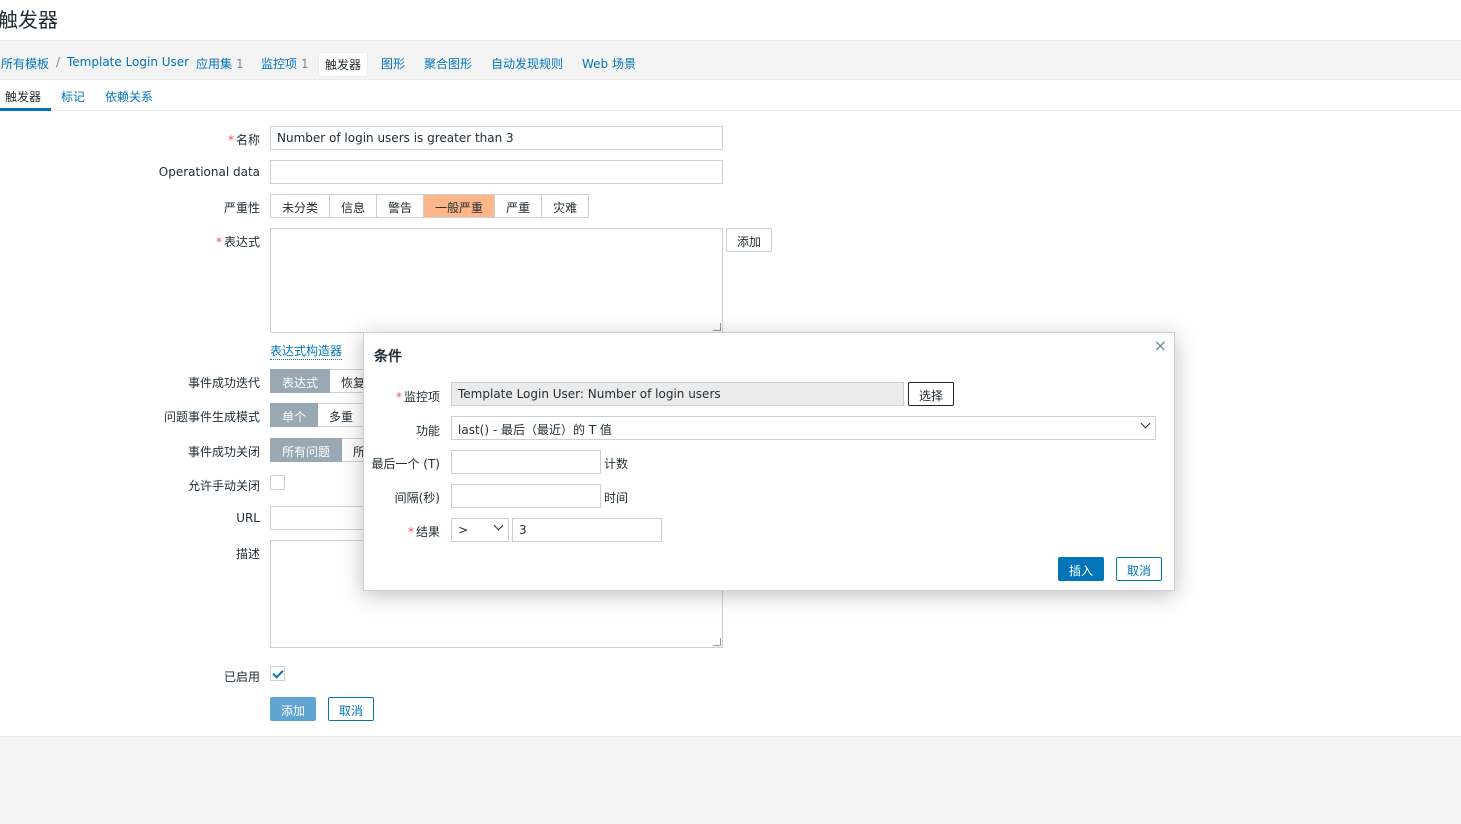 This screenshot has width=1461, height=824. I want to click on dialog-item-label: * 监控项, so click(418, 396).